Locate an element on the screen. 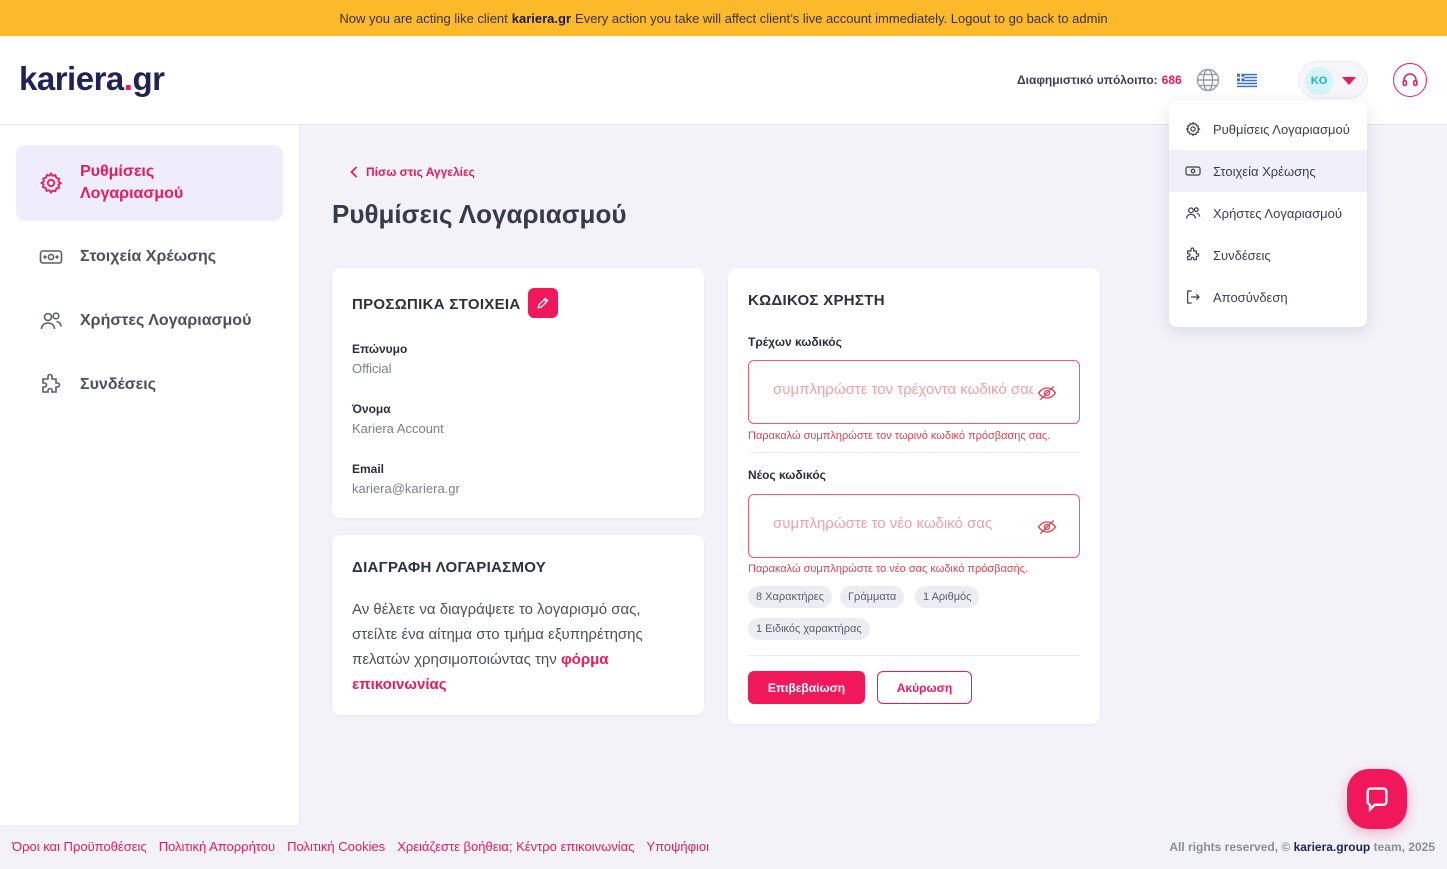 Image resolution: width=1447 pixels, height=869 pixels. current-password-field is located at coordinates (914, 392).